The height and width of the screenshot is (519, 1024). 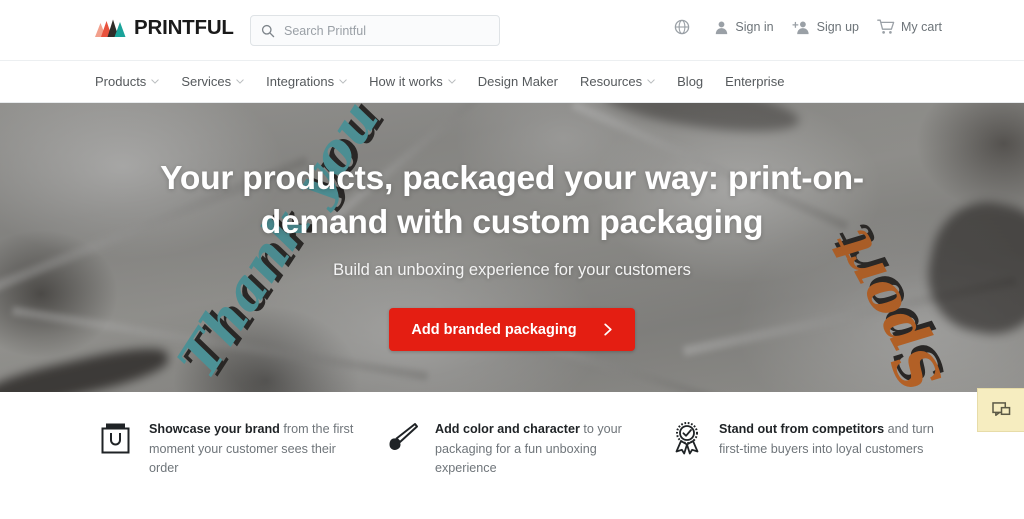 What do you see at coordinates (121, 81) in the screenshot?
I see `nav-label-products: Products` at bounding box center [121, 81].